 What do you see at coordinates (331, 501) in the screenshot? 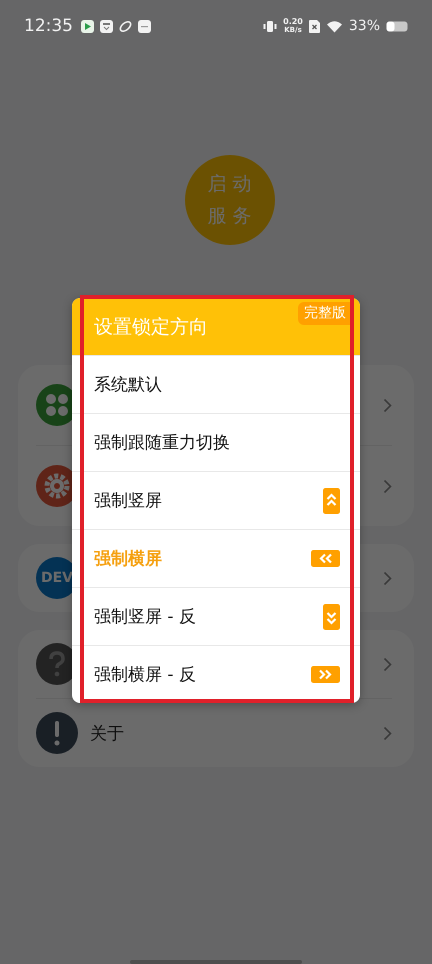
I see `arrow-up-icon` at bounding box center [331, 501].